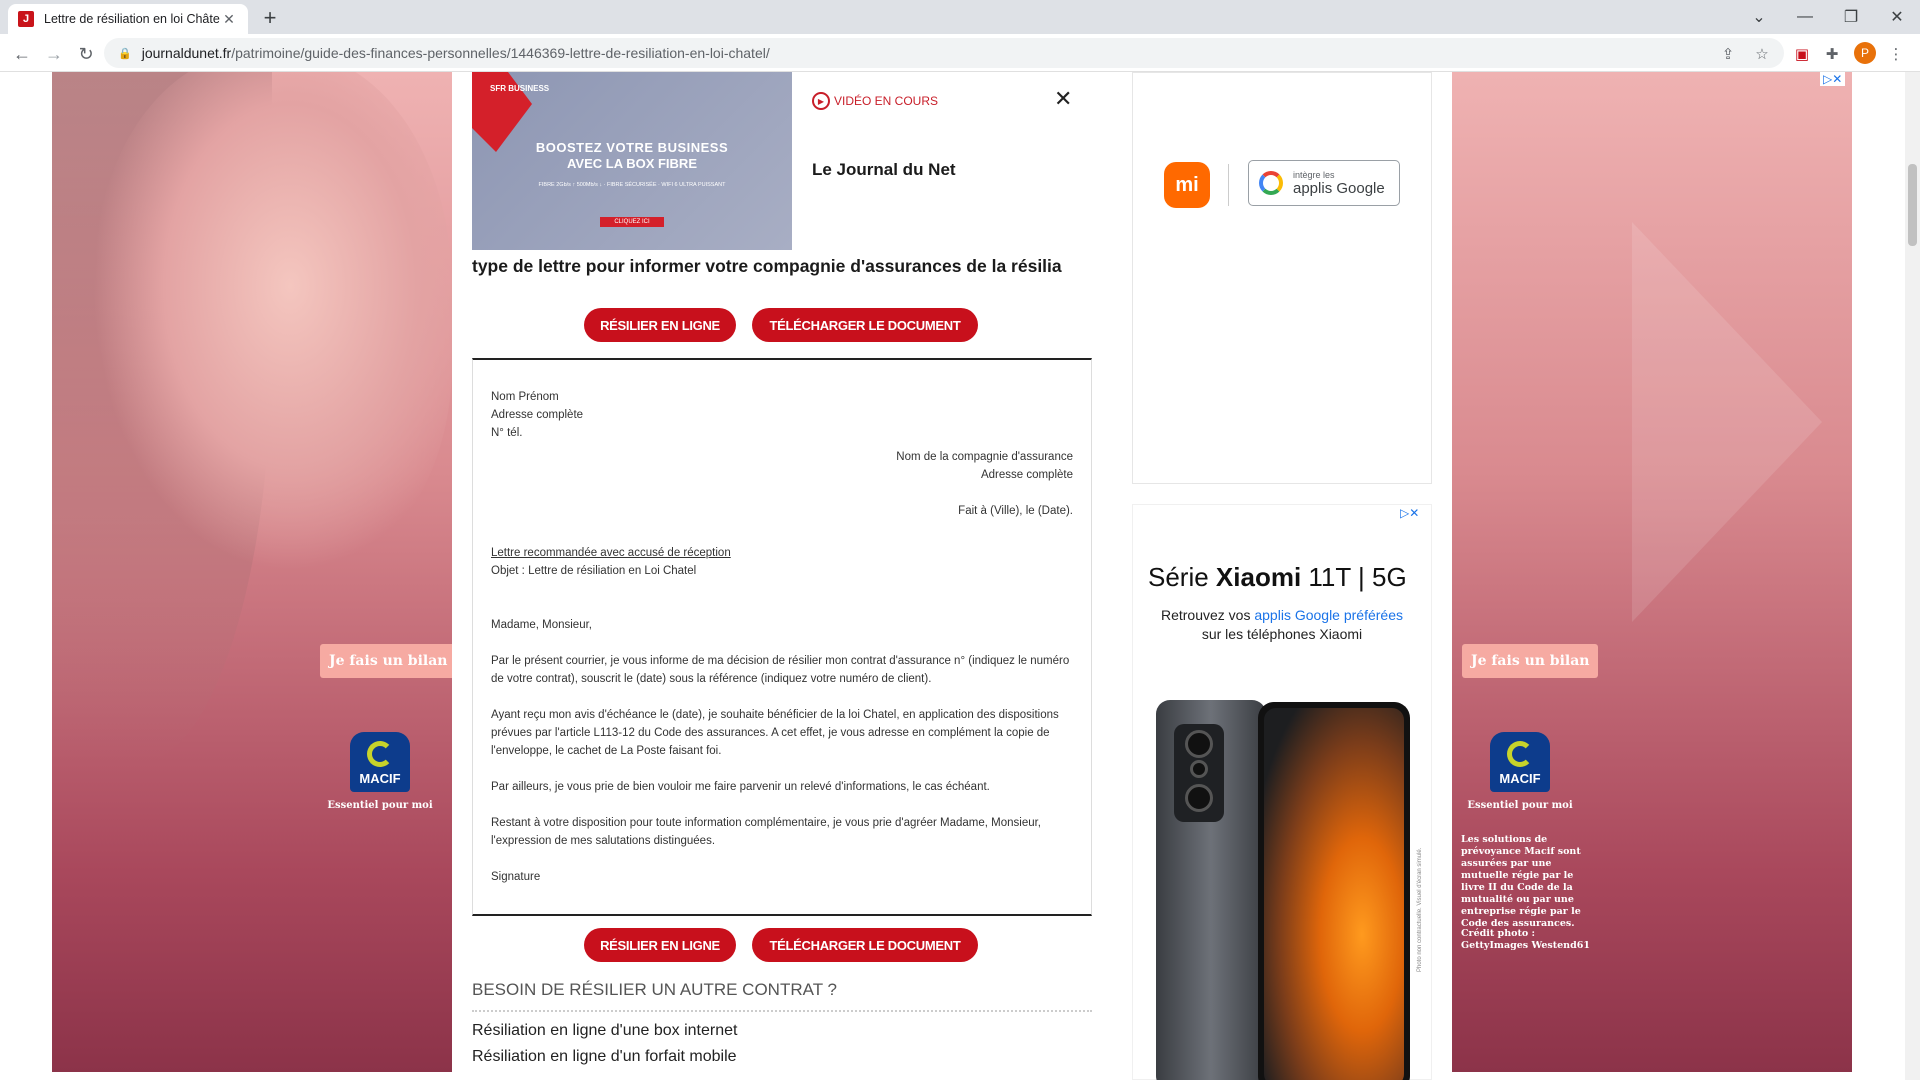  What do you see at coordinates (54, 54) in the screenshot?
I see `forward-icon: →` at bounding box center [54, 54].